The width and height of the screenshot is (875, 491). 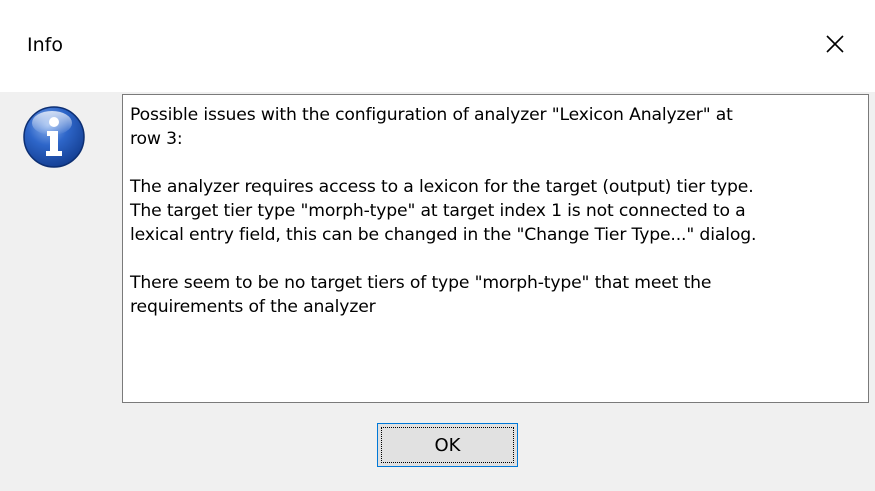 What do you see at coordinates (54, 137) in the screenshot?
I see `info-icon` at bounding box center [54, 137].